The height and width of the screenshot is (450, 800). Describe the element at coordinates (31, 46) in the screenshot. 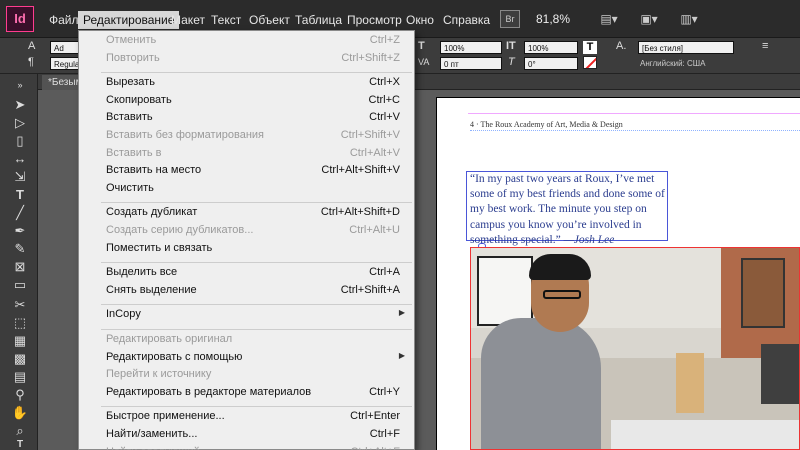

I see `character-mode-icon: A` at that location.